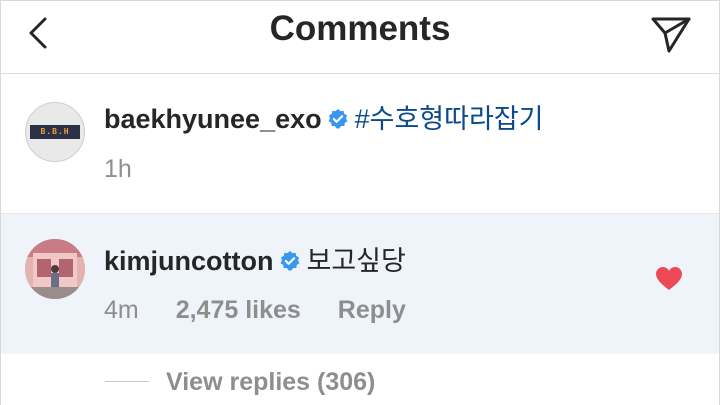 Image resolution: width=720 pixels, height=405 pixels. I want to click on paper-plane-icon, so click(671, 33).